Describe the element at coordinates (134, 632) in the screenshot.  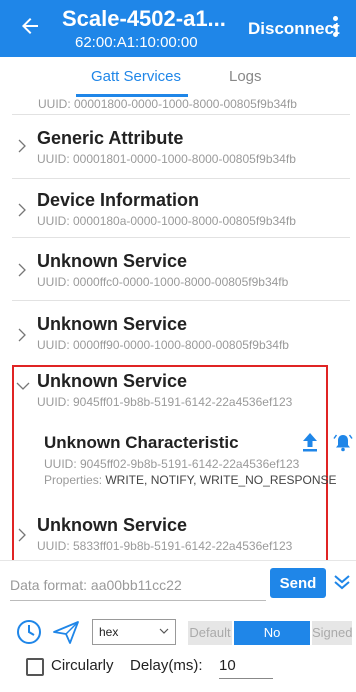
I see `format-select: hex` at that location.